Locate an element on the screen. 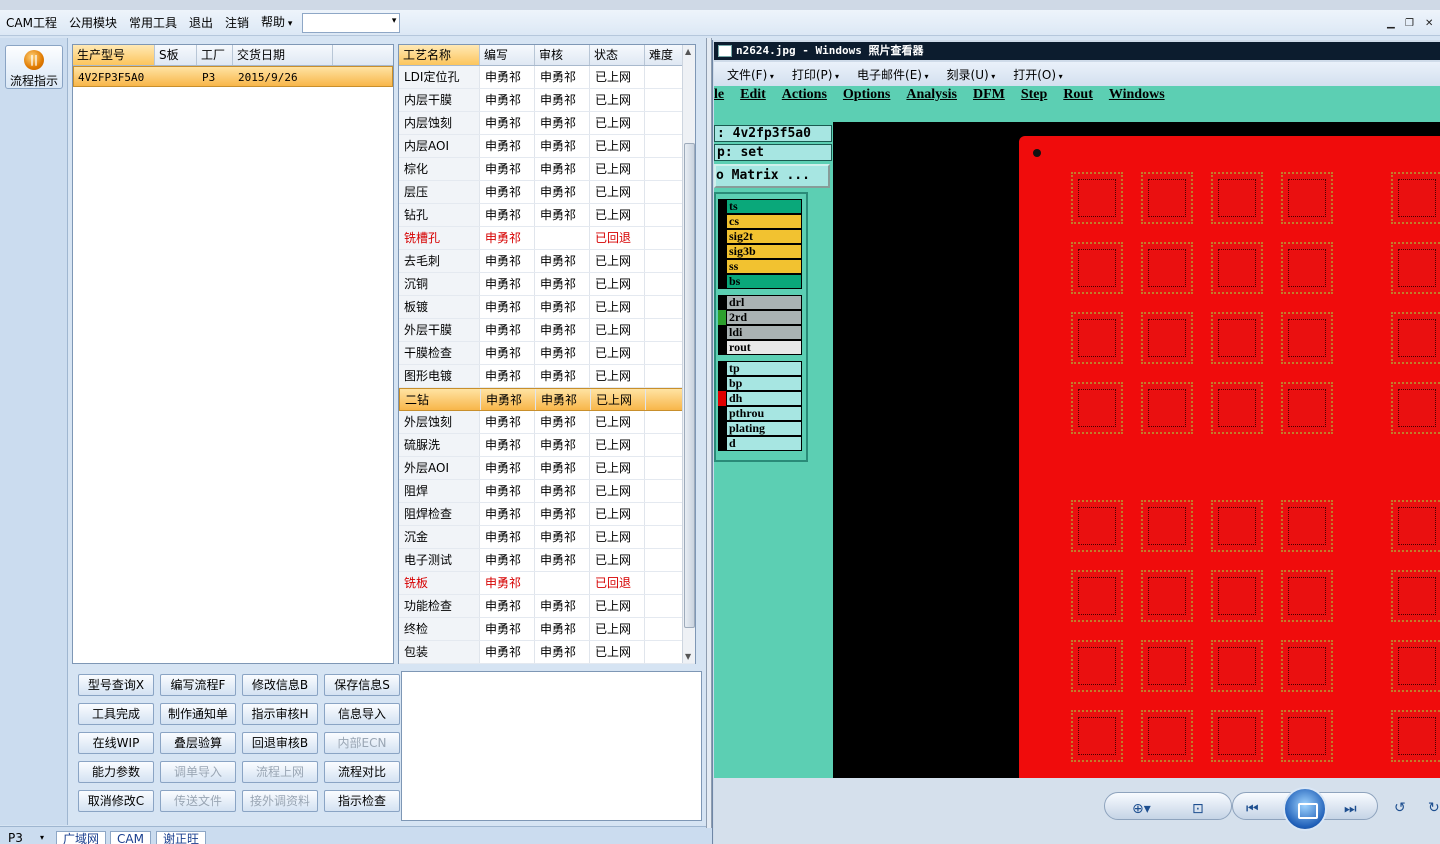 Image resolution: width=1440 pixels, height=844 pixels. scroll-down-icon: ▼ is located at coordinates (688, 656).